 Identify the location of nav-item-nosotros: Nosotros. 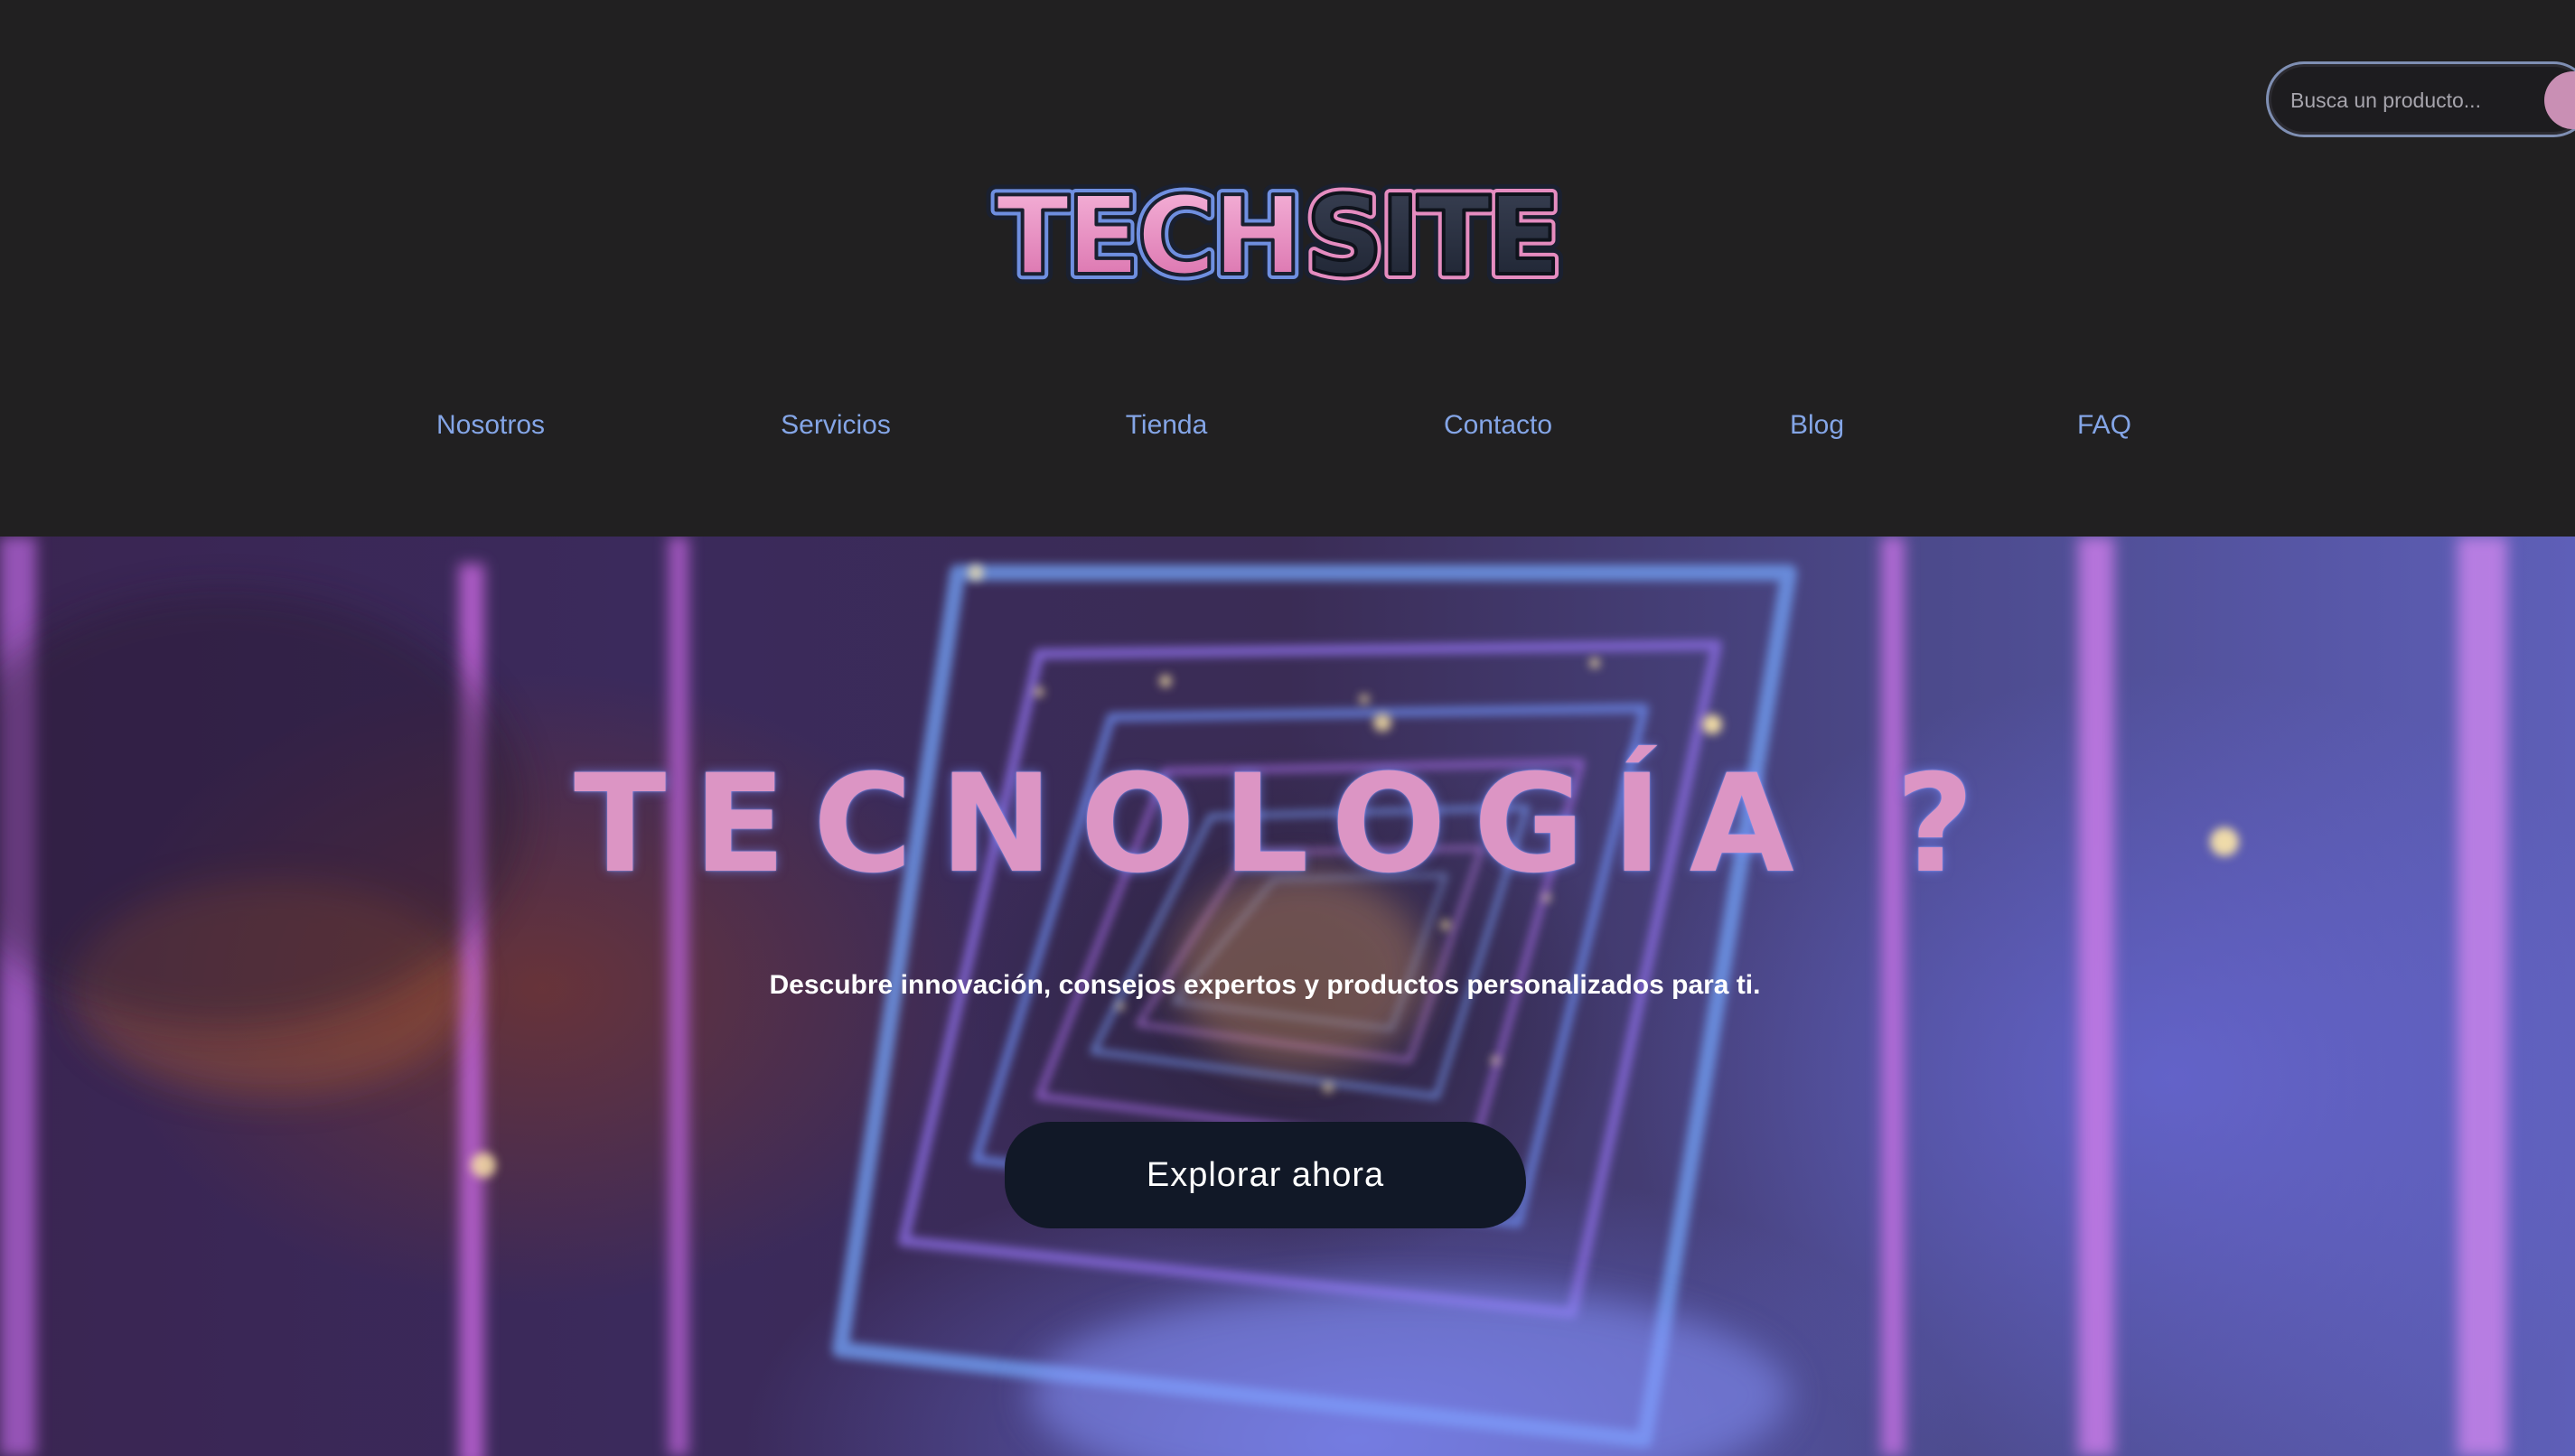
(490, 425).